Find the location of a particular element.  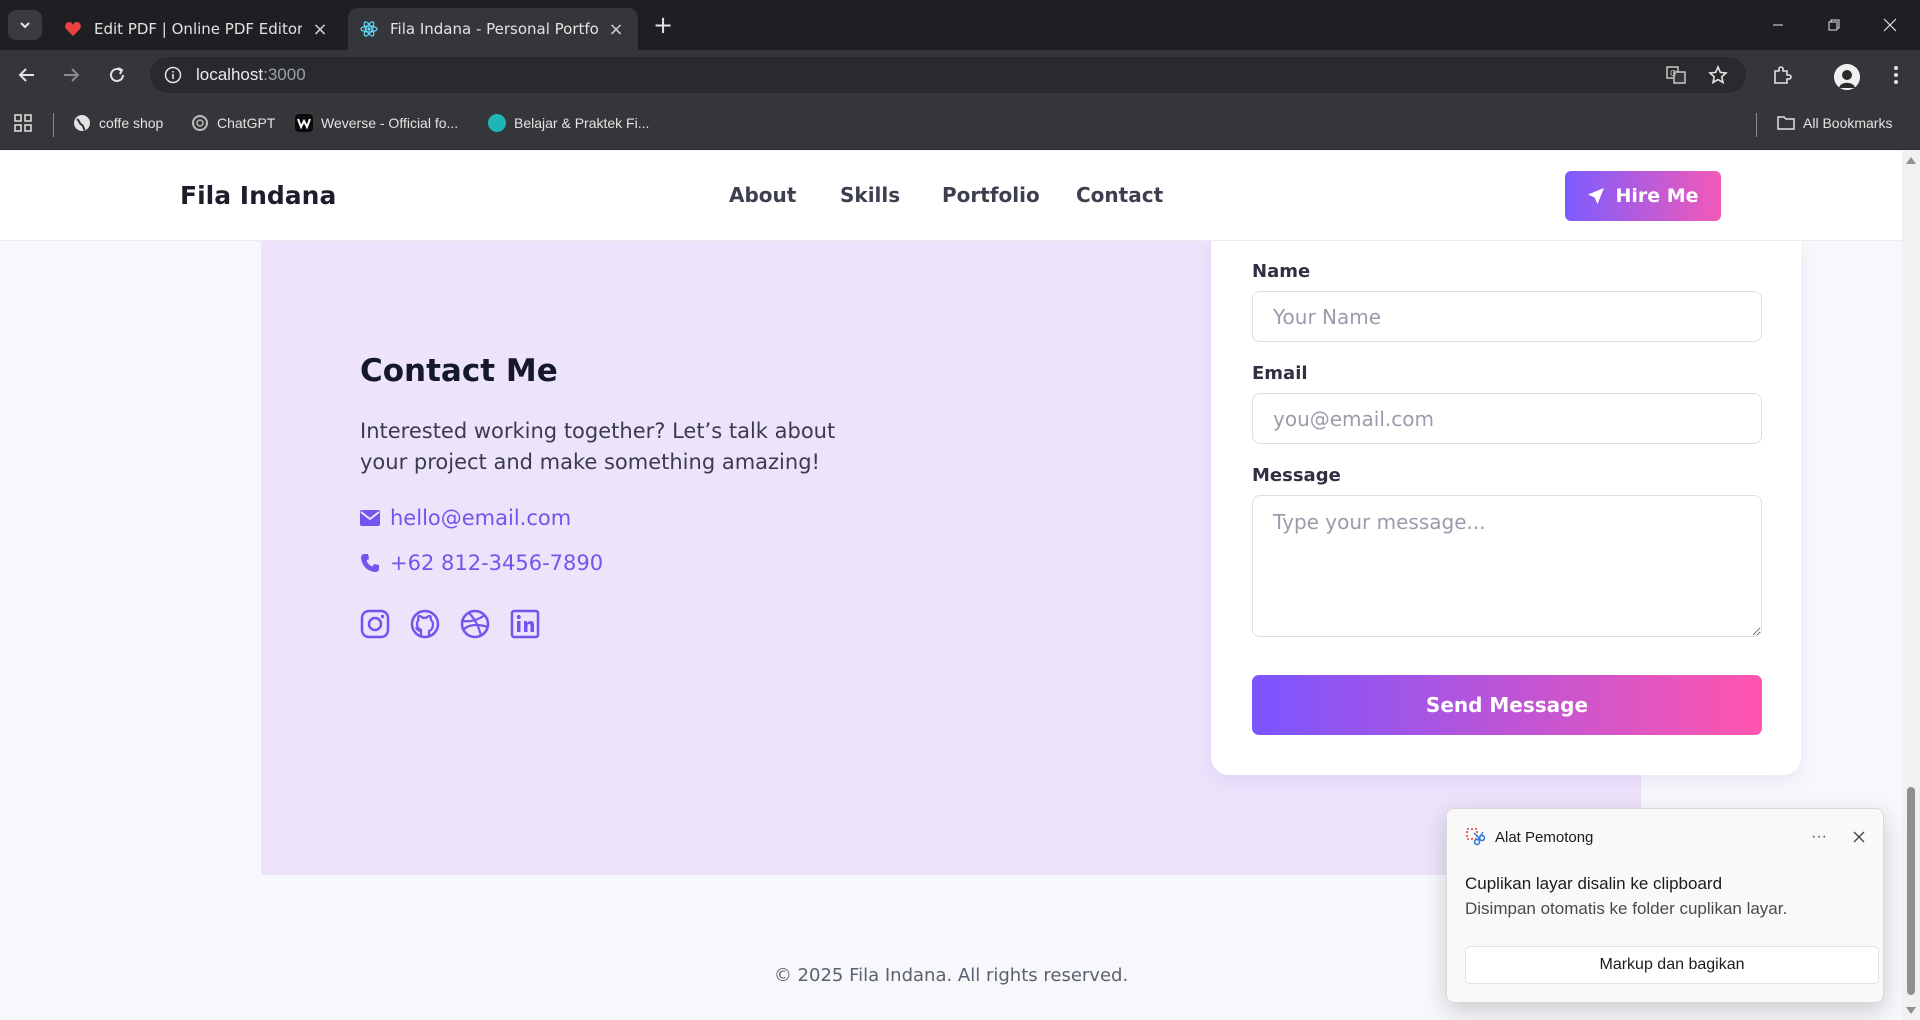

message-textarea is located at coordinates (1507, 566).